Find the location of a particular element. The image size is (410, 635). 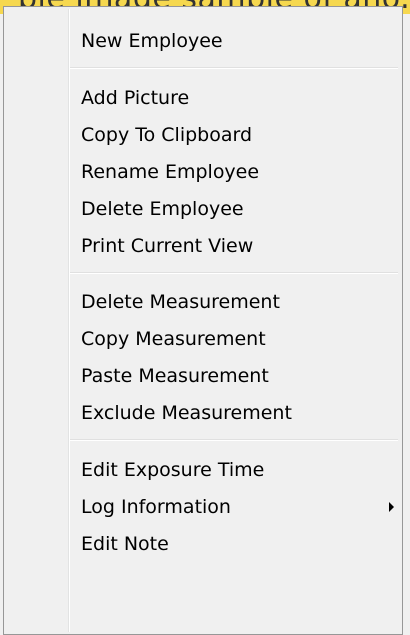

menu-item-rename-employee: Rename Employee is located at coordinates (203, 172).